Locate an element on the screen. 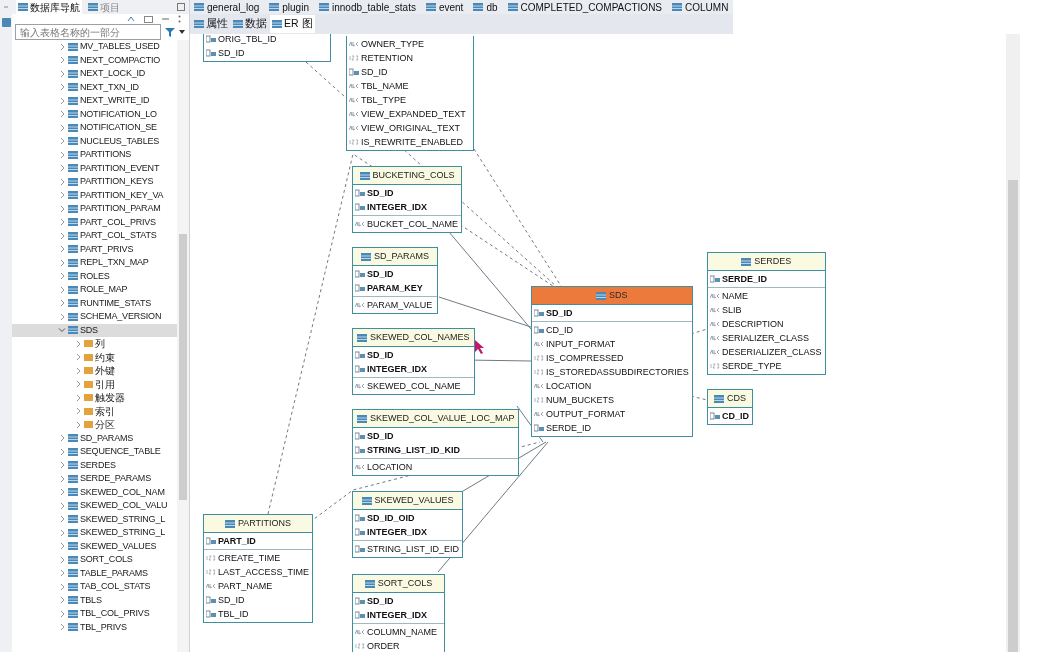  tree-item: 触发器 is located at coordinates (94, 398).